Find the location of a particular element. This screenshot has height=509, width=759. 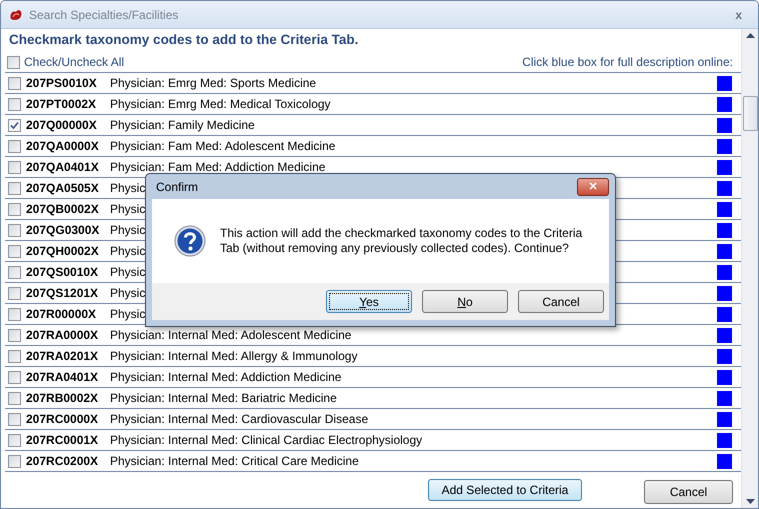

confirm-message: This action will add the checkmarked taxonomy codes to the Criteria Tab (without removing any previously collected codes). Continue? is located at coordinates (402, 241).